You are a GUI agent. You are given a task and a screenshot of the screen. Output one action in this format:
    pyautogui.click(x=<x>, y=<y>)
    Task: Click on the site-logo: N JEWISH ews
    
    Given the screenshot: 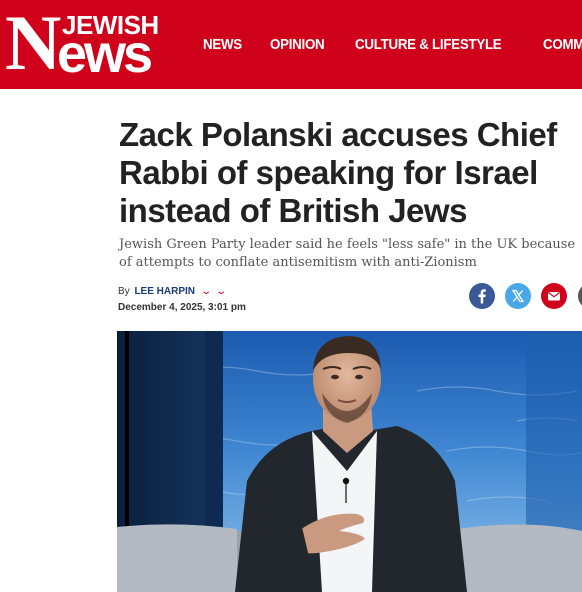 What is the action you would take?
    pyautogui.click(x=97, y=44)
    